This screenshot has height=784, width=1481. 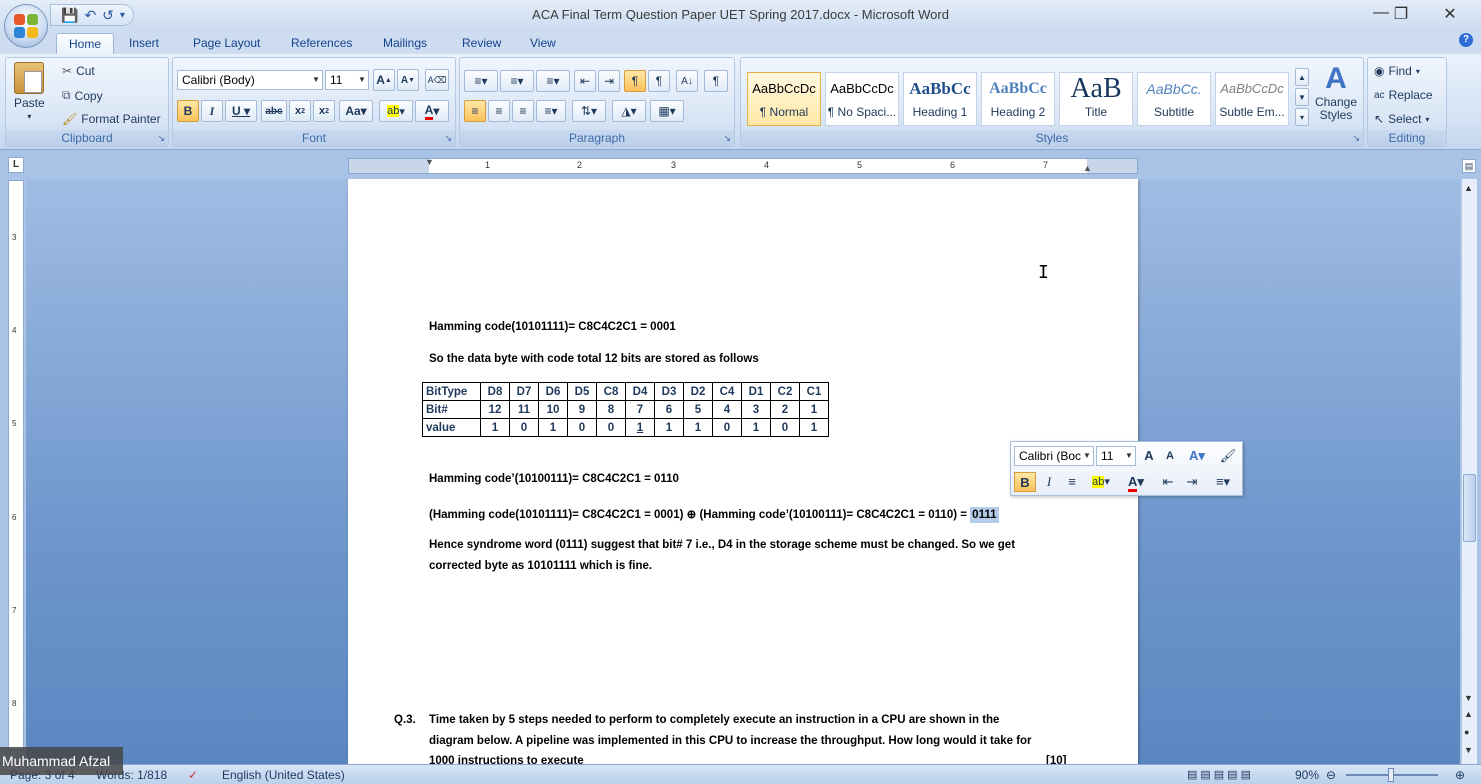 I want to click on styles-more-button: ▾, so click(x=1302, y=117).